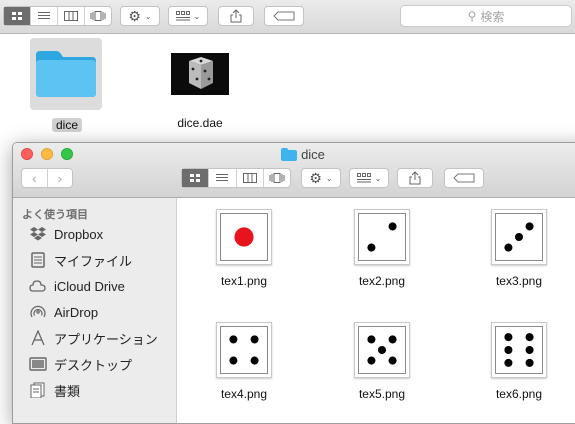  What do you see at coordinates (38, 311) in the screenshot?
I see `airdrop-icon` at bounding box center [38, 311].